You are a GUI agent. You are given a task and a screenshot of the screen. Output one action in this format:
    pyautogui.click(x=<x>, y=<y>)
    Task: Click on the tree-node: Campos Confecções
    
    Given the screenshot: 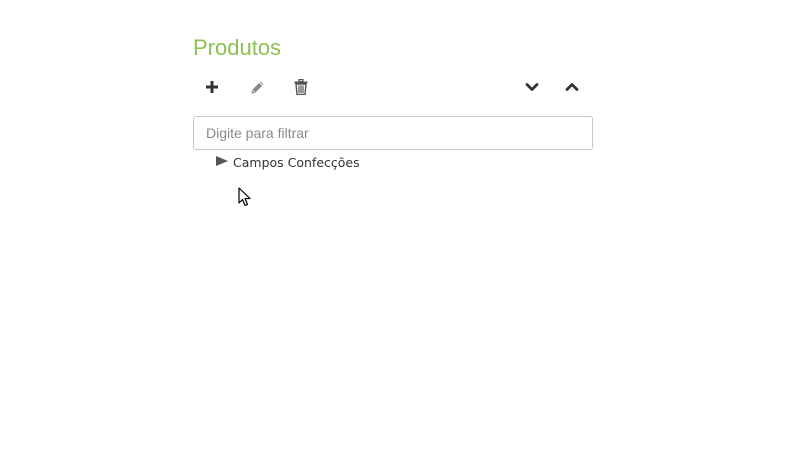 What is the action you would take?
    pyautogui.click(x=393, y=163)
    